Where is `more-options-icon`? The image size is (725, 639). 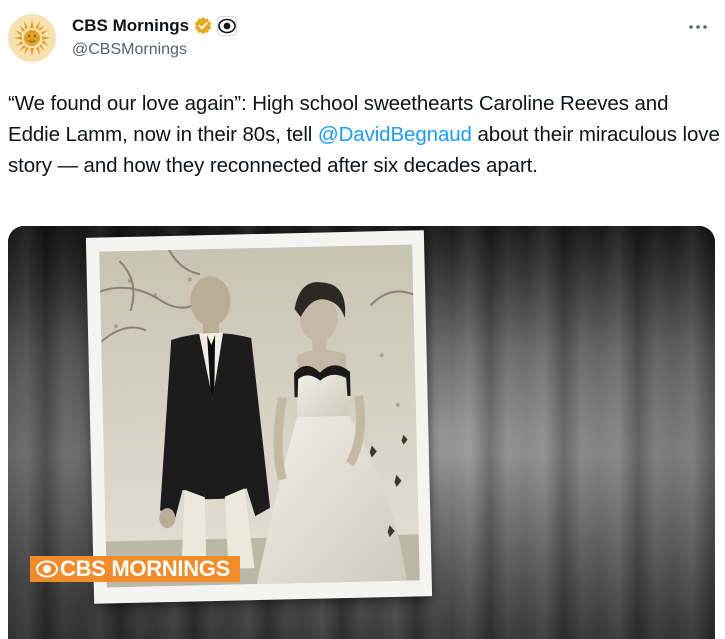
more-options-icon is located at coordinates (698, 27).